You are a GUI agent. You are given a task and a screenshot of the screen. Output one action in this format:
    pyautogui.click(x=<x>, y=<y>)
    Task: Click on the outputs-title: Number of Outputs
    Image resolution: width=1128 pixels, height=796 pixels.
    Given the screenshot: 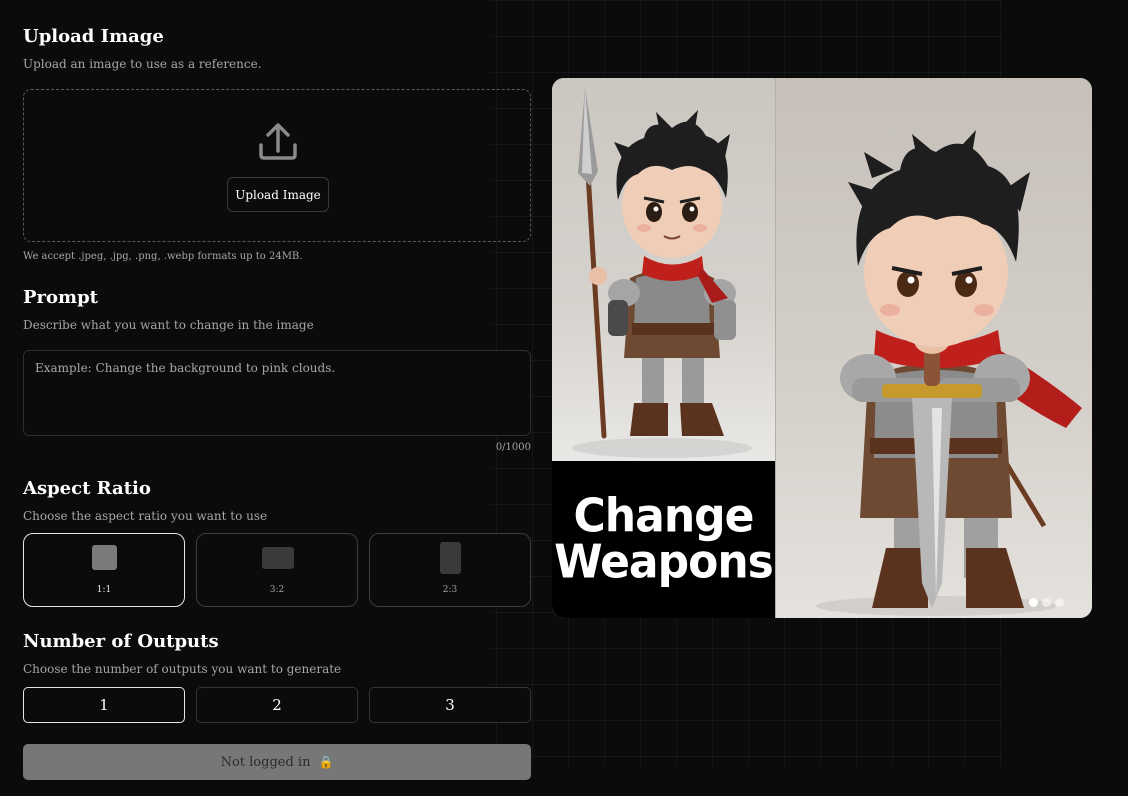 What is the action you would take?
    pyautogui.click(x=121, y=641)
    